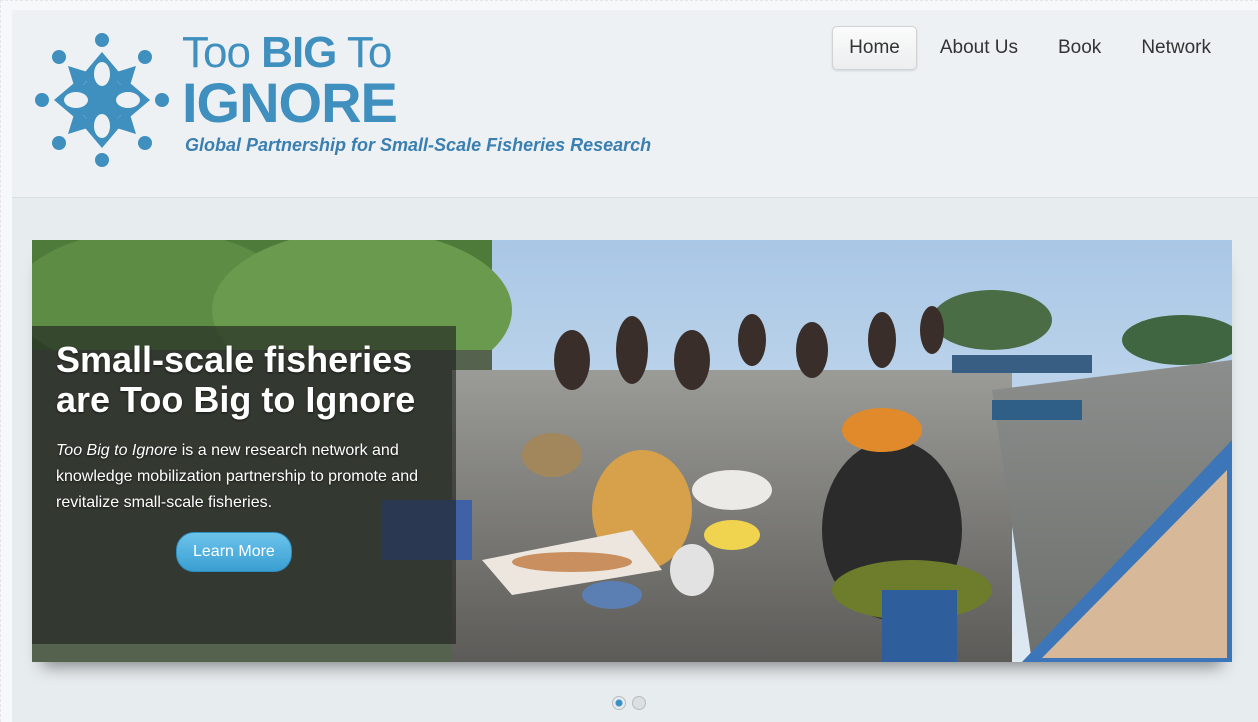 This screenshot has height=722, width=1258. I want to click on logo-icon, so click(102, 100).